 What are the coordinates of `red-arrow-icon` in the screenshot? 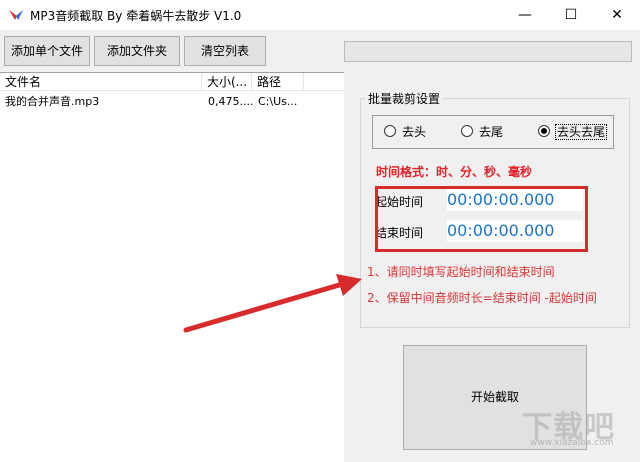 It's located at (272, 303).